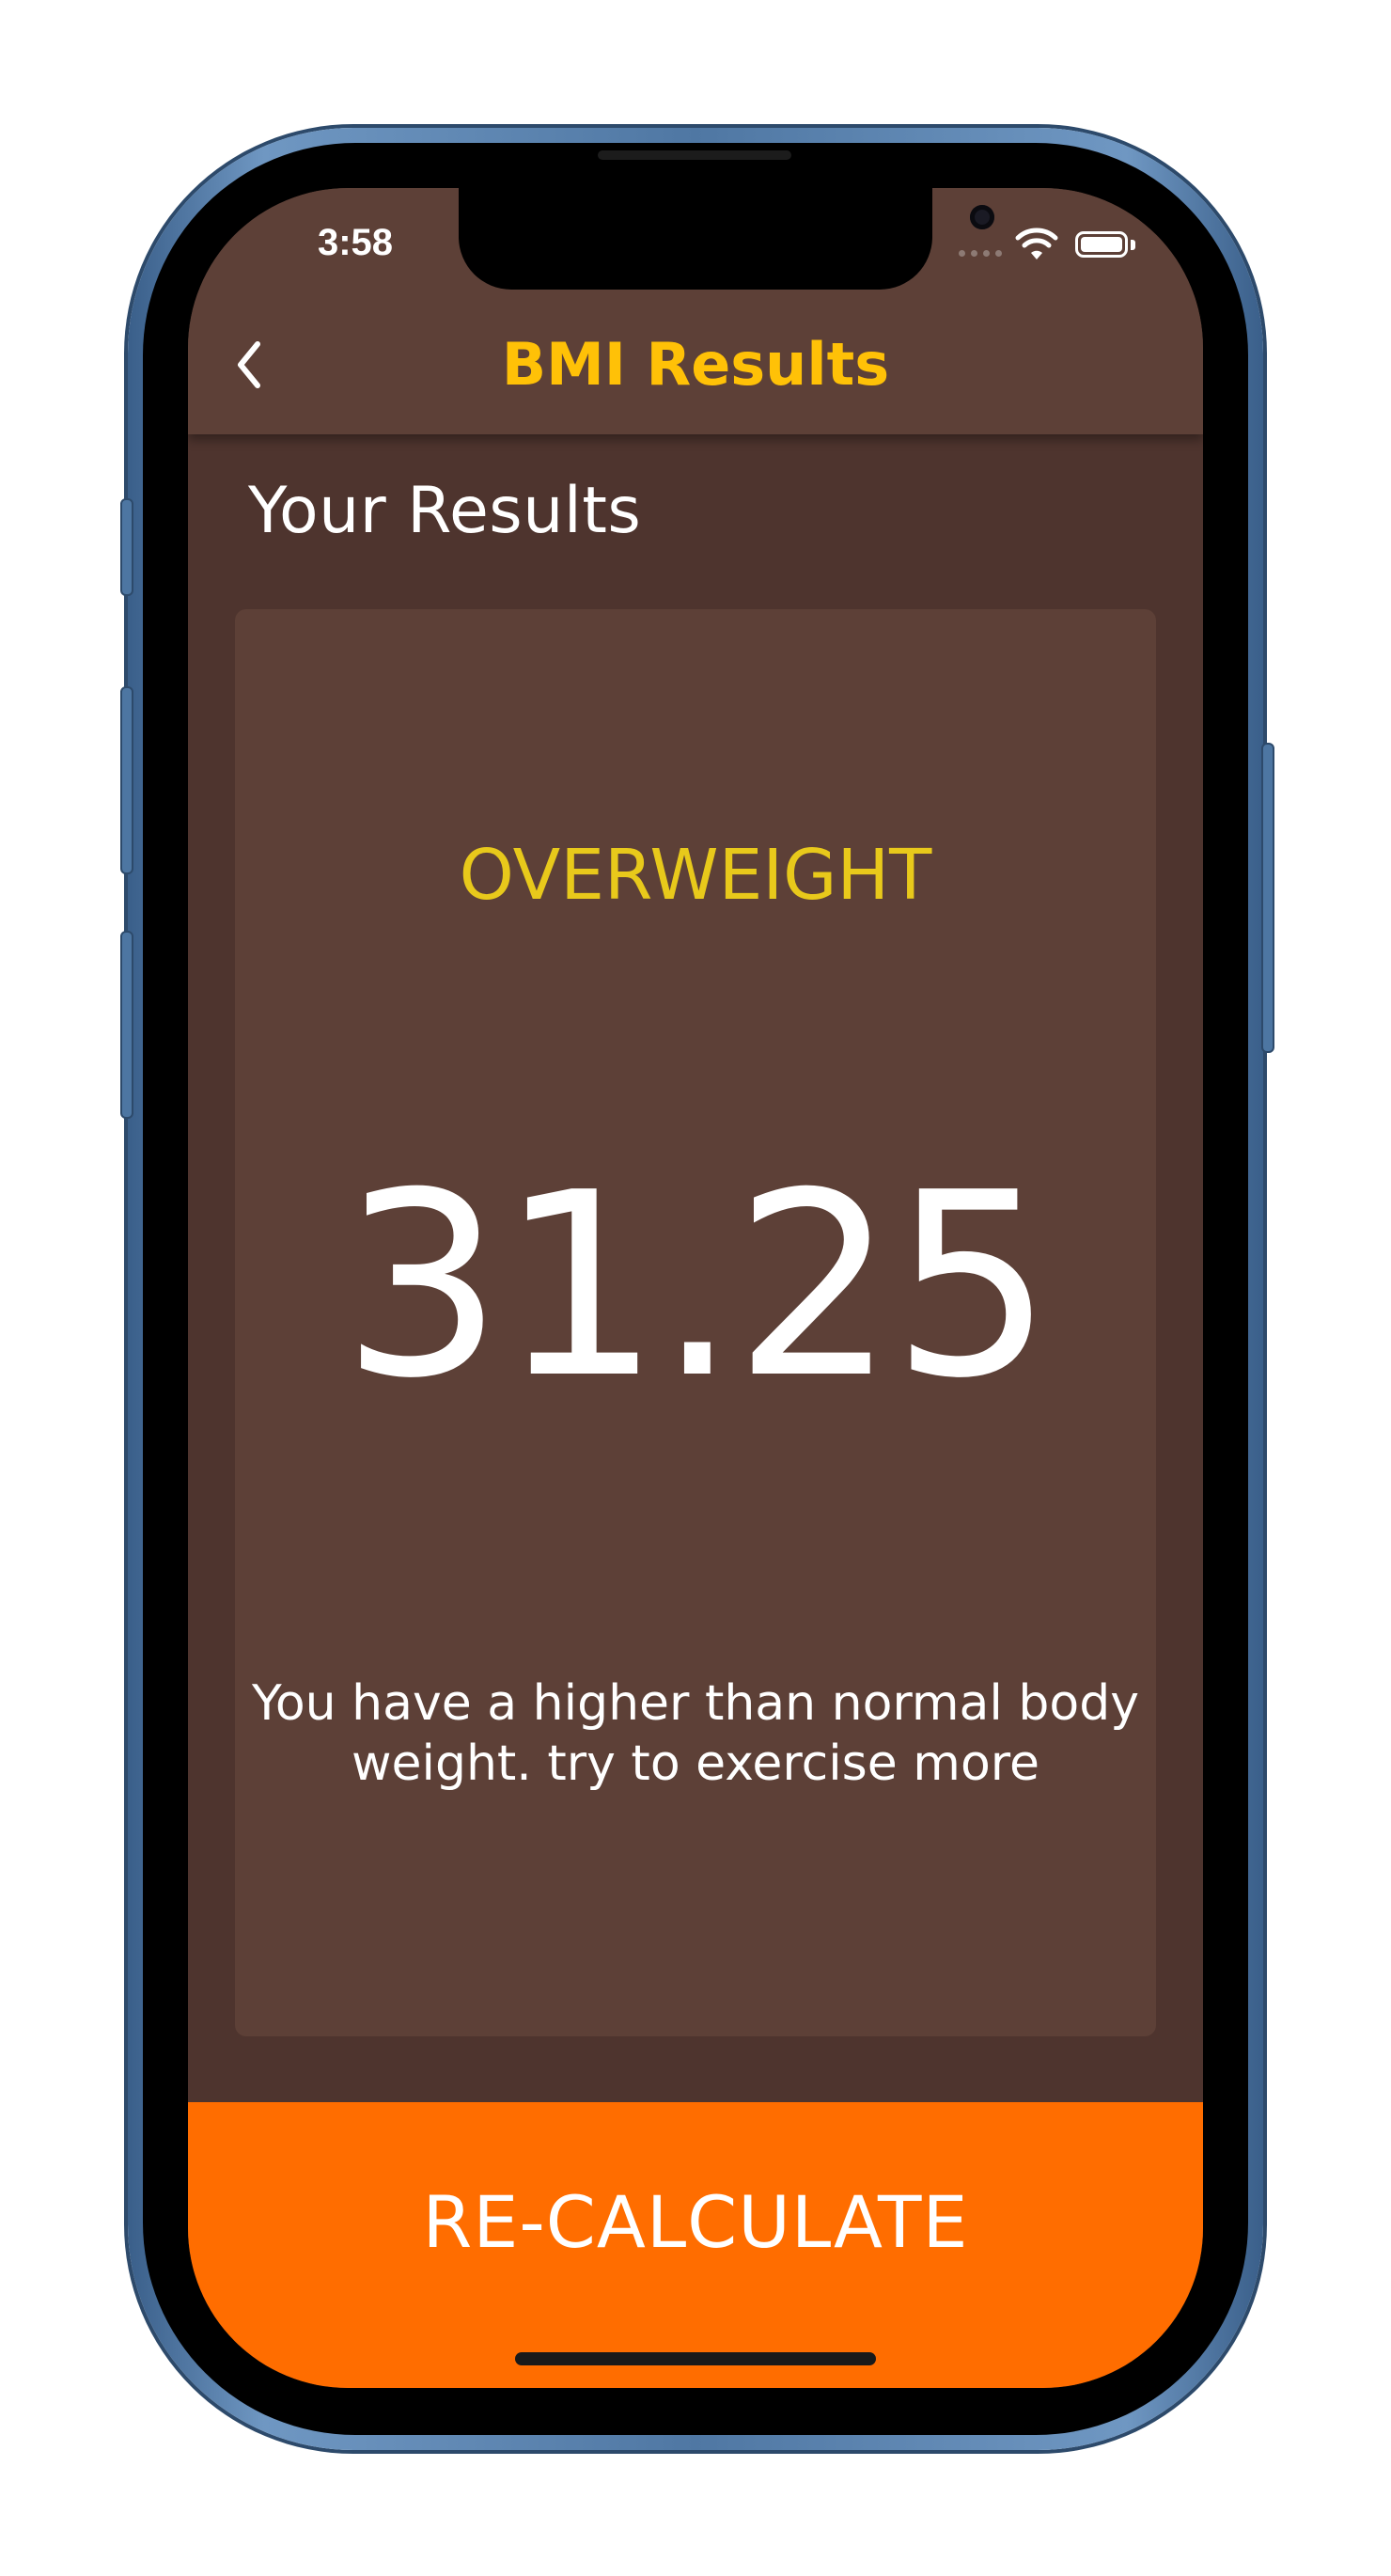 Image resolution: width=1391 pixels, height=2576 pixels. What do you see at coordinates (695, 155) in the screenshot?
I see `earpiece-speaker` at bounding box center [695, 155].